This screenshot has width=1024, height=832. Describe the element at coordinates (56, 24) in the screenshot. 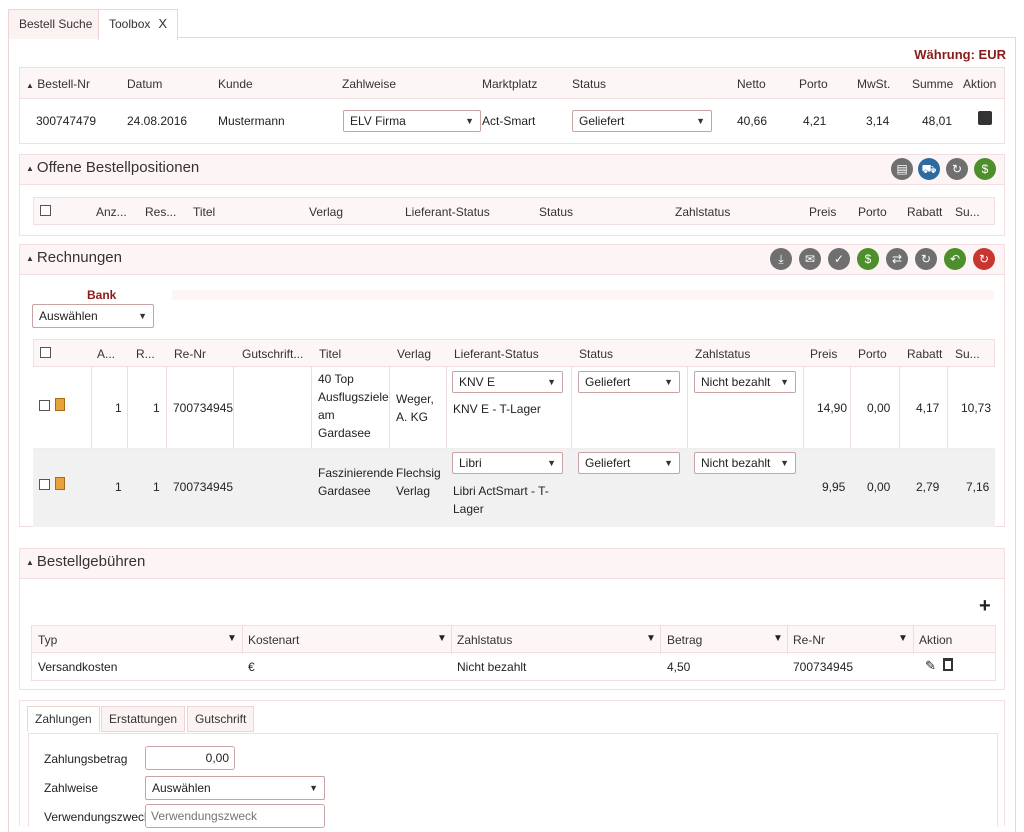

I see `tab-bestell-suche: Bestell Suche` at that location.